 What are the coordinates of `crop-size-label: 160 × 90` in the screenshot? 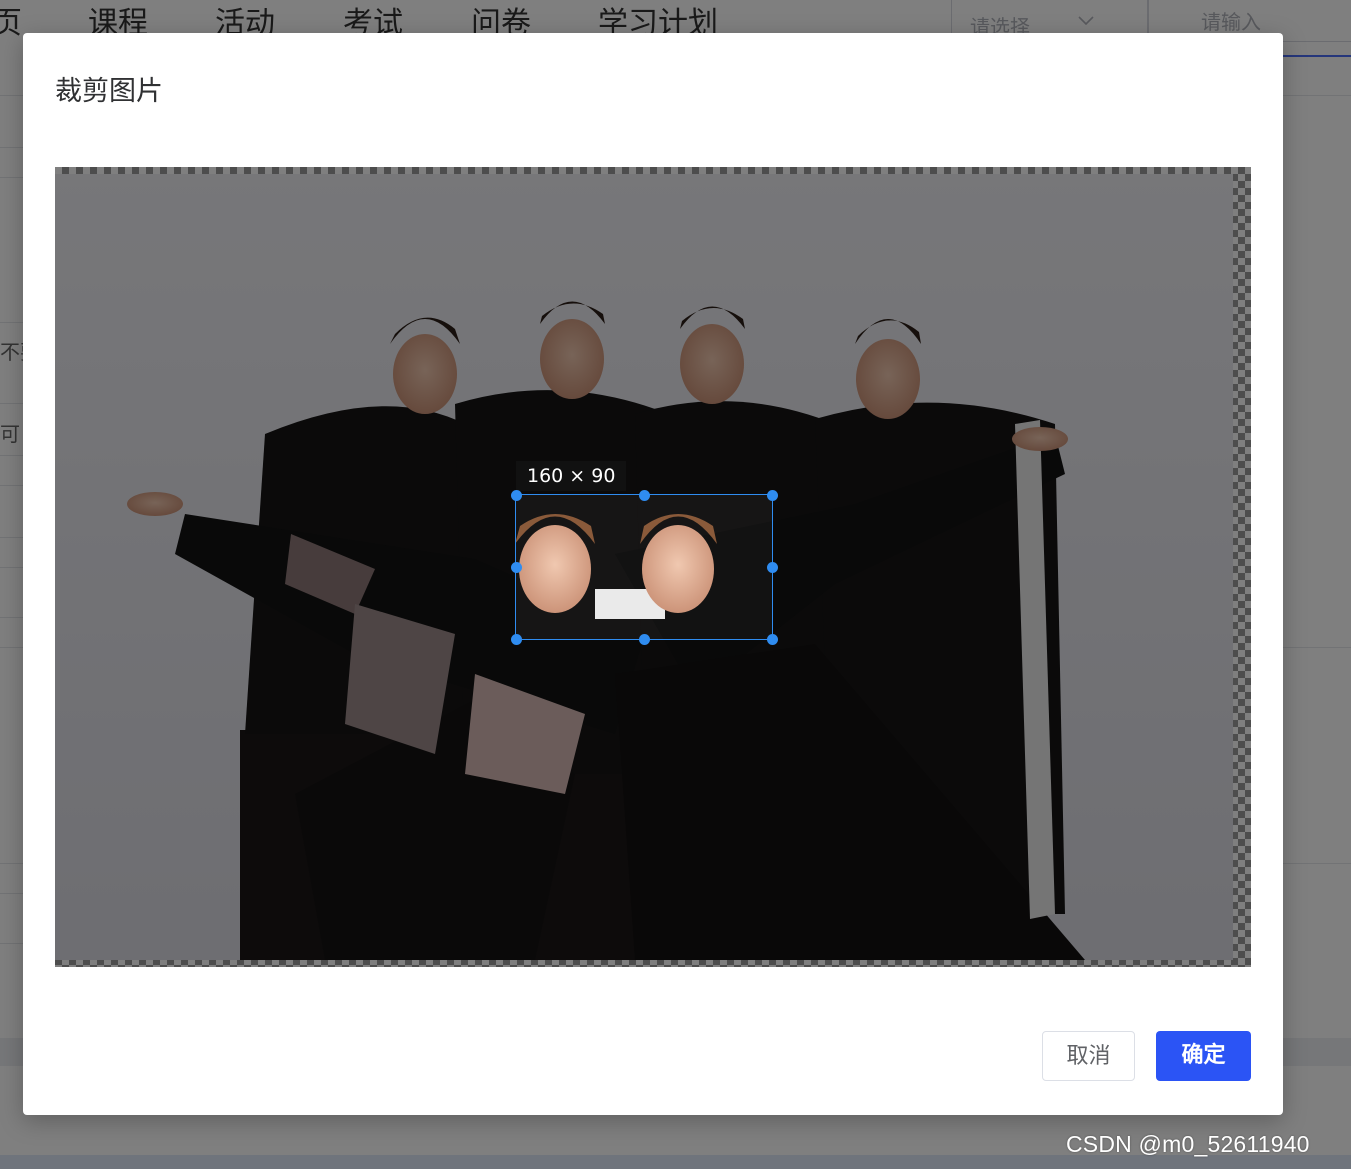 It's located at (571, 476).